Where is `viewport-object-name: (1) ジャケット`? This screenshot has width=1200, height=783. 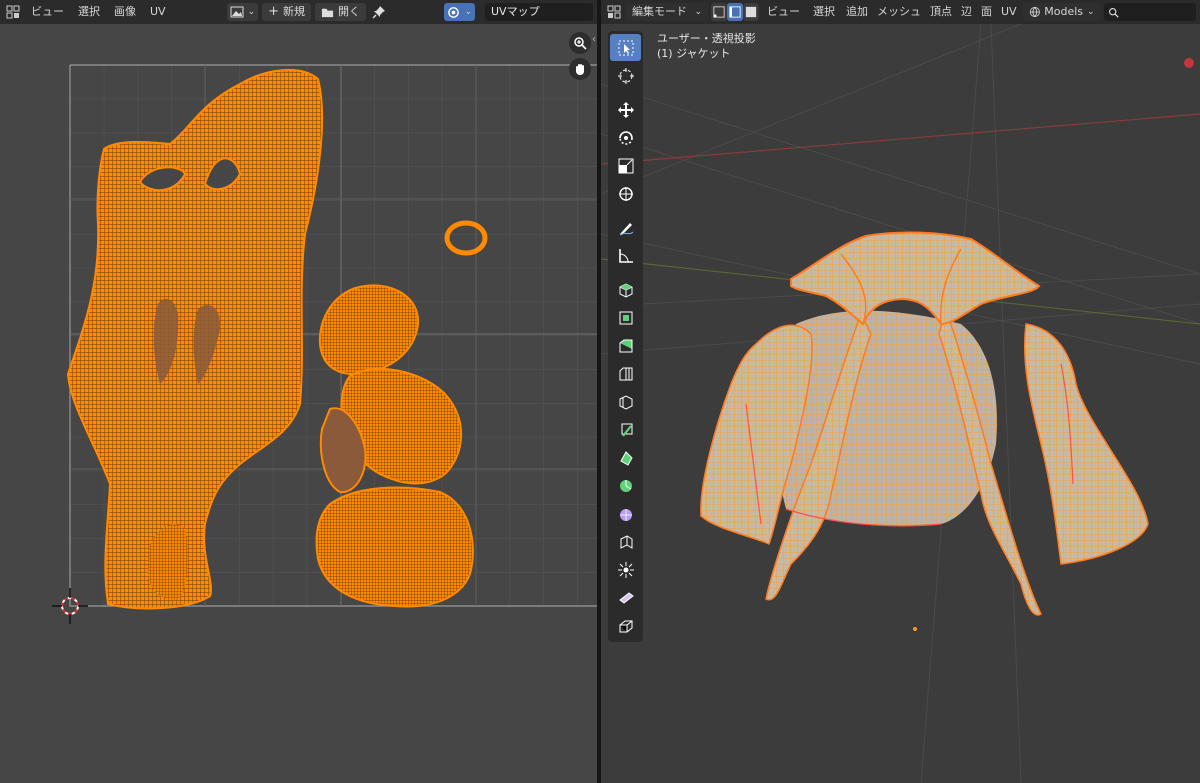 viewport-object-name: (1) ジャケット is located at coordinates (694, 53).